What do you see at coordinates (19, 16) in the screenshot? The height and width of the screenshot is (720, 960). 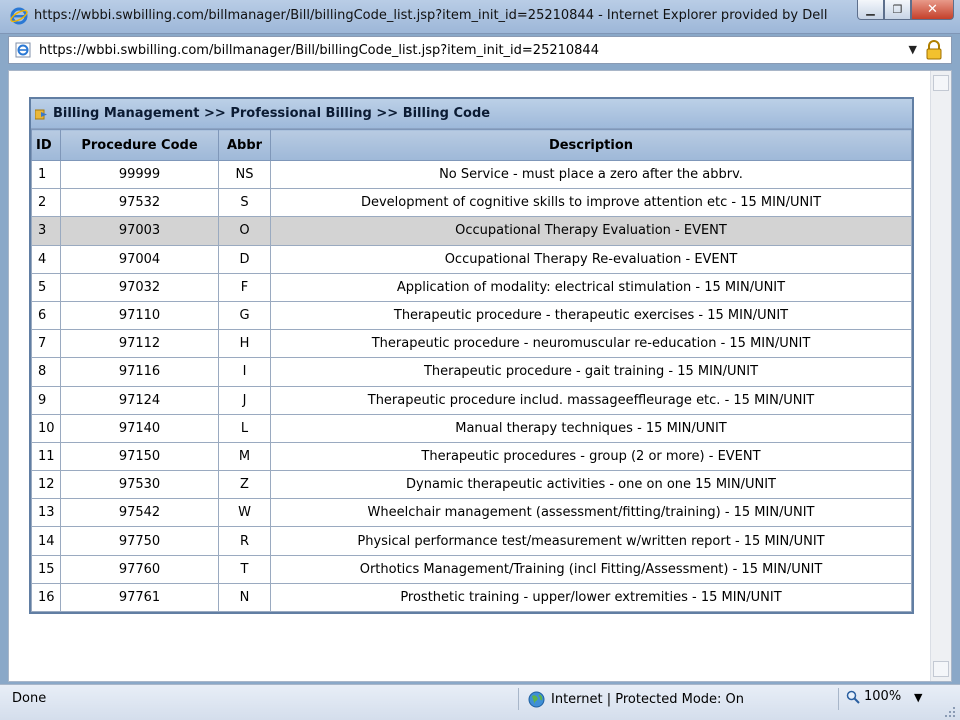 I see `internet-explorer-icon` at bounding box center [19, 16].